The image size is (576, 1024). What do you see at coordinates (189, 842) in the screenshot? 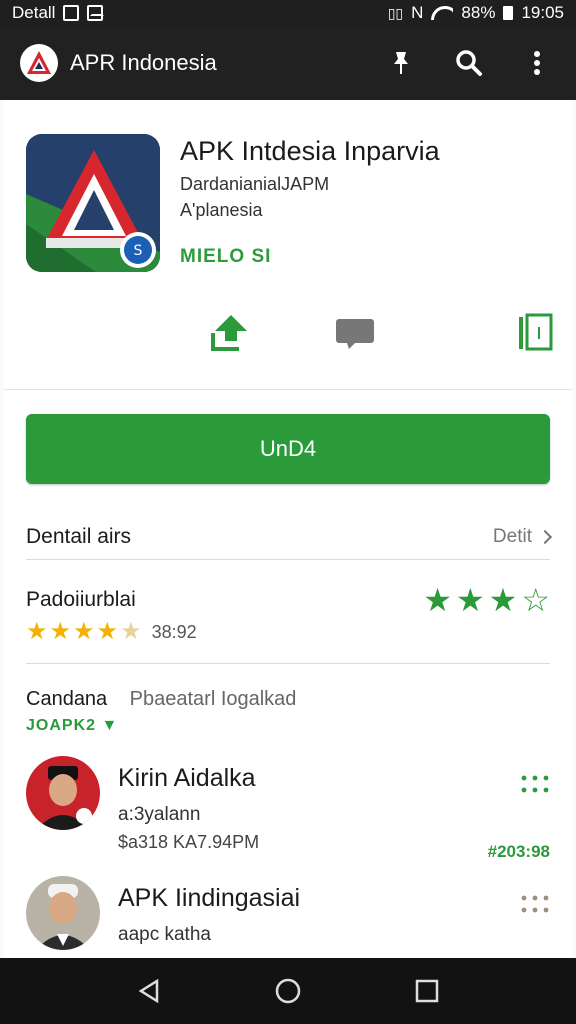
I see `review-meta: $a318 KA7.94PM` at bounding box center [189, 842].